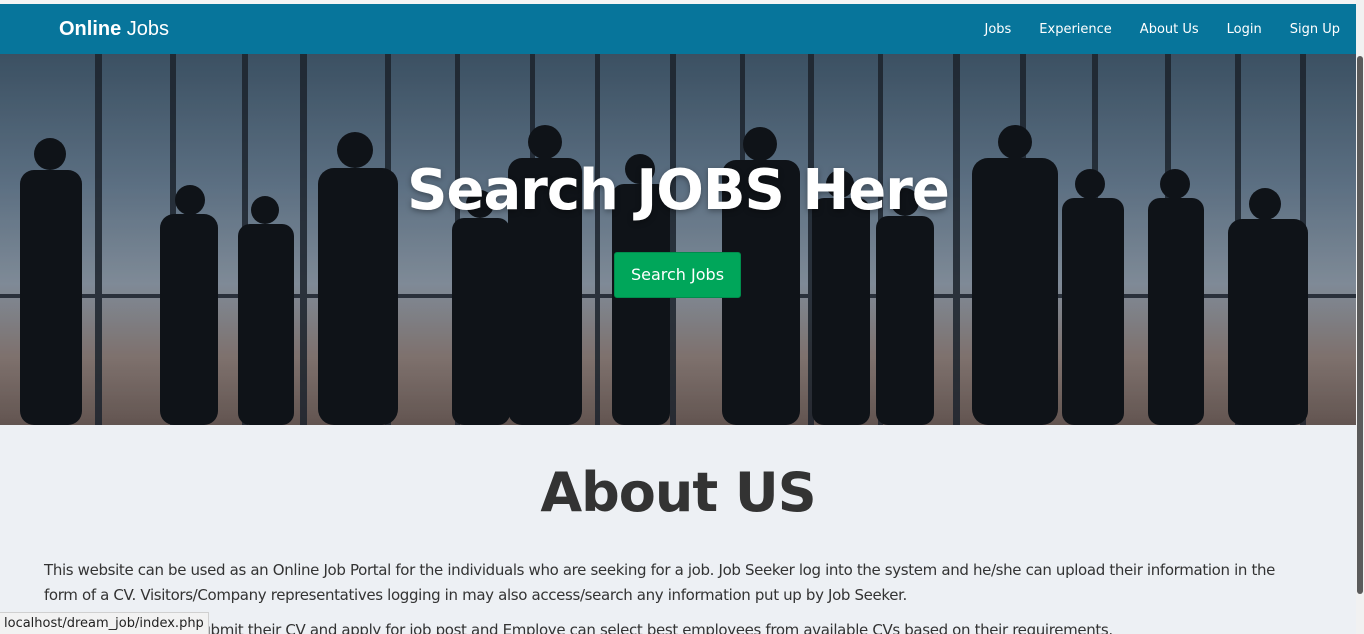 The height and width of the screenshot is (634, 1364). I want to click on brand-bold: Online, so click(90, 29).